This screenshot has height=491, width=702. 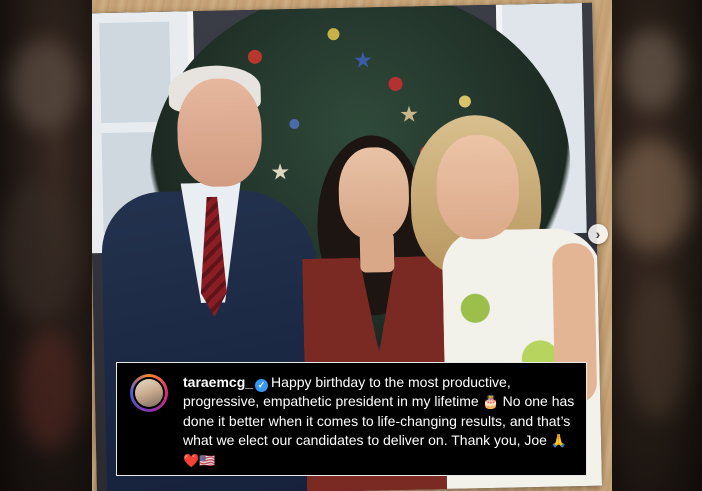 What do you see at coordinates (490, 402) in the screenshot?
I see `cake-emoji: 🎂` at bounding box center [490, 402].